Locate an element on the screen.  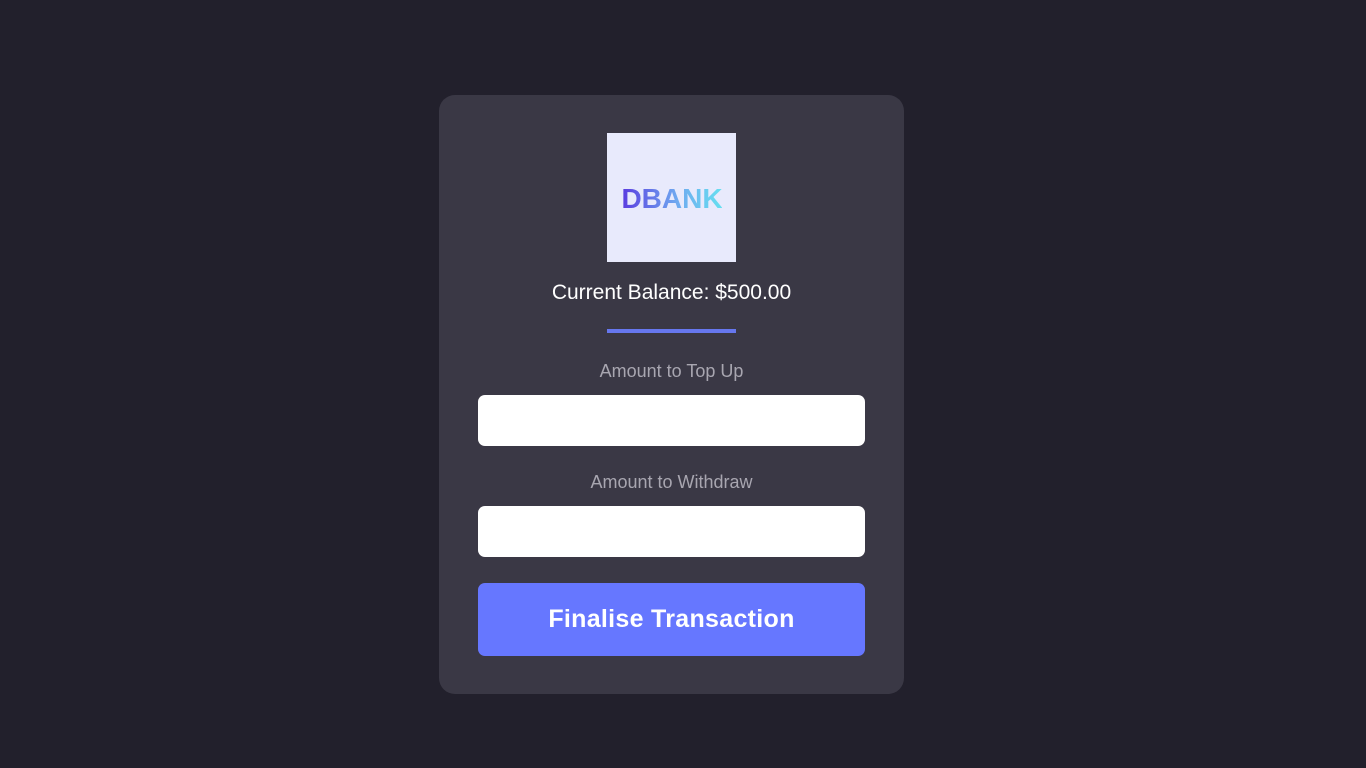
dbank-logo-mark: DBANK is located at coordinates (672, 198).